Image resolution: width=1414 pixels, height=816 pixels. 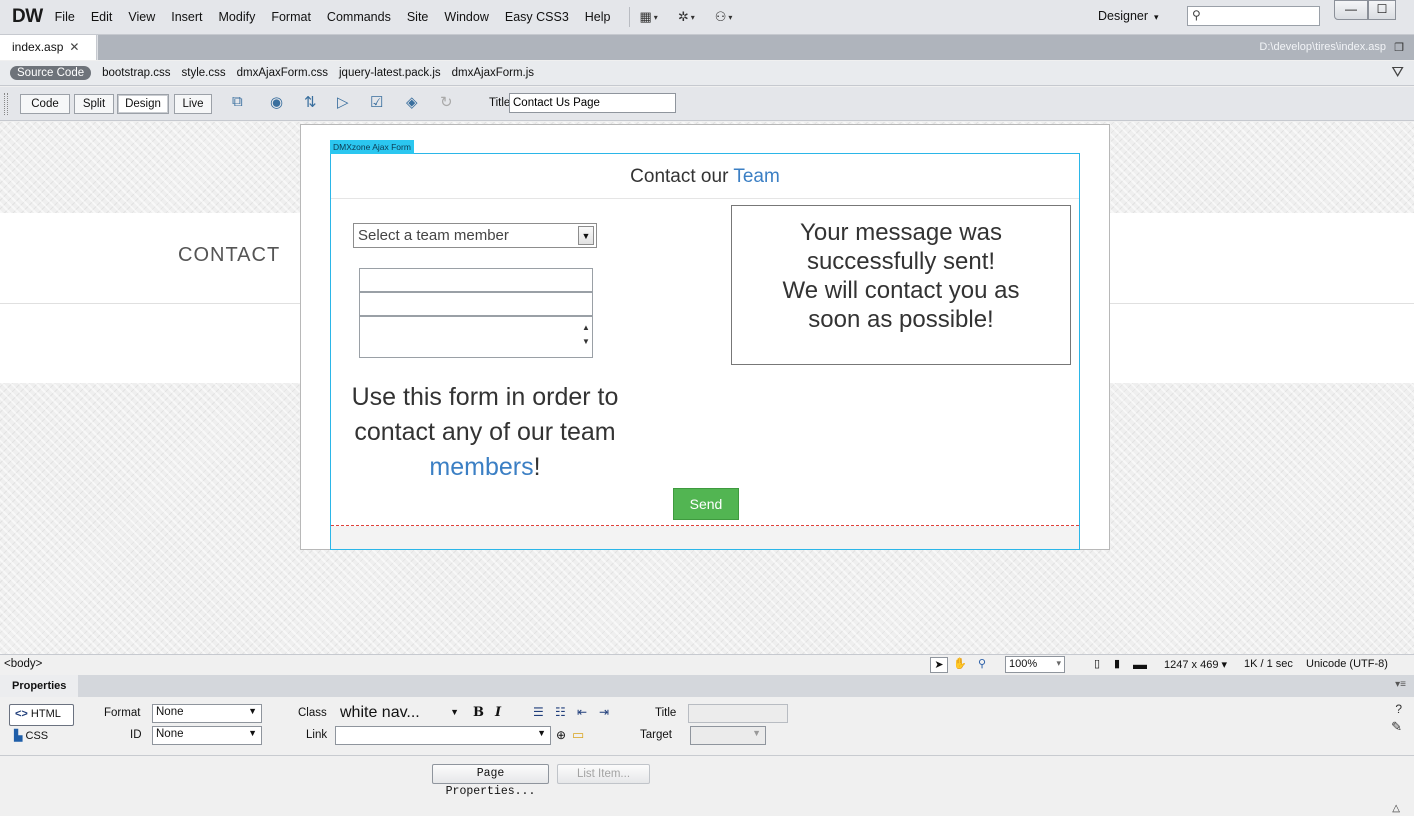 What do you see at coordinates (376, 102) in the screenshot?
I see `check-browser-icon: ☑` at bounding box center [376, 102].